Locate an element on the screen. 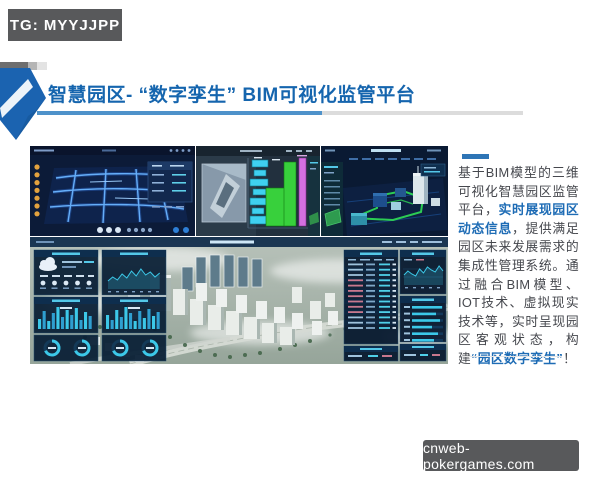 This screenshot has height=480, width=600. telegram-badge: TG: MYYJJPP is located at coordinates (65, 25).